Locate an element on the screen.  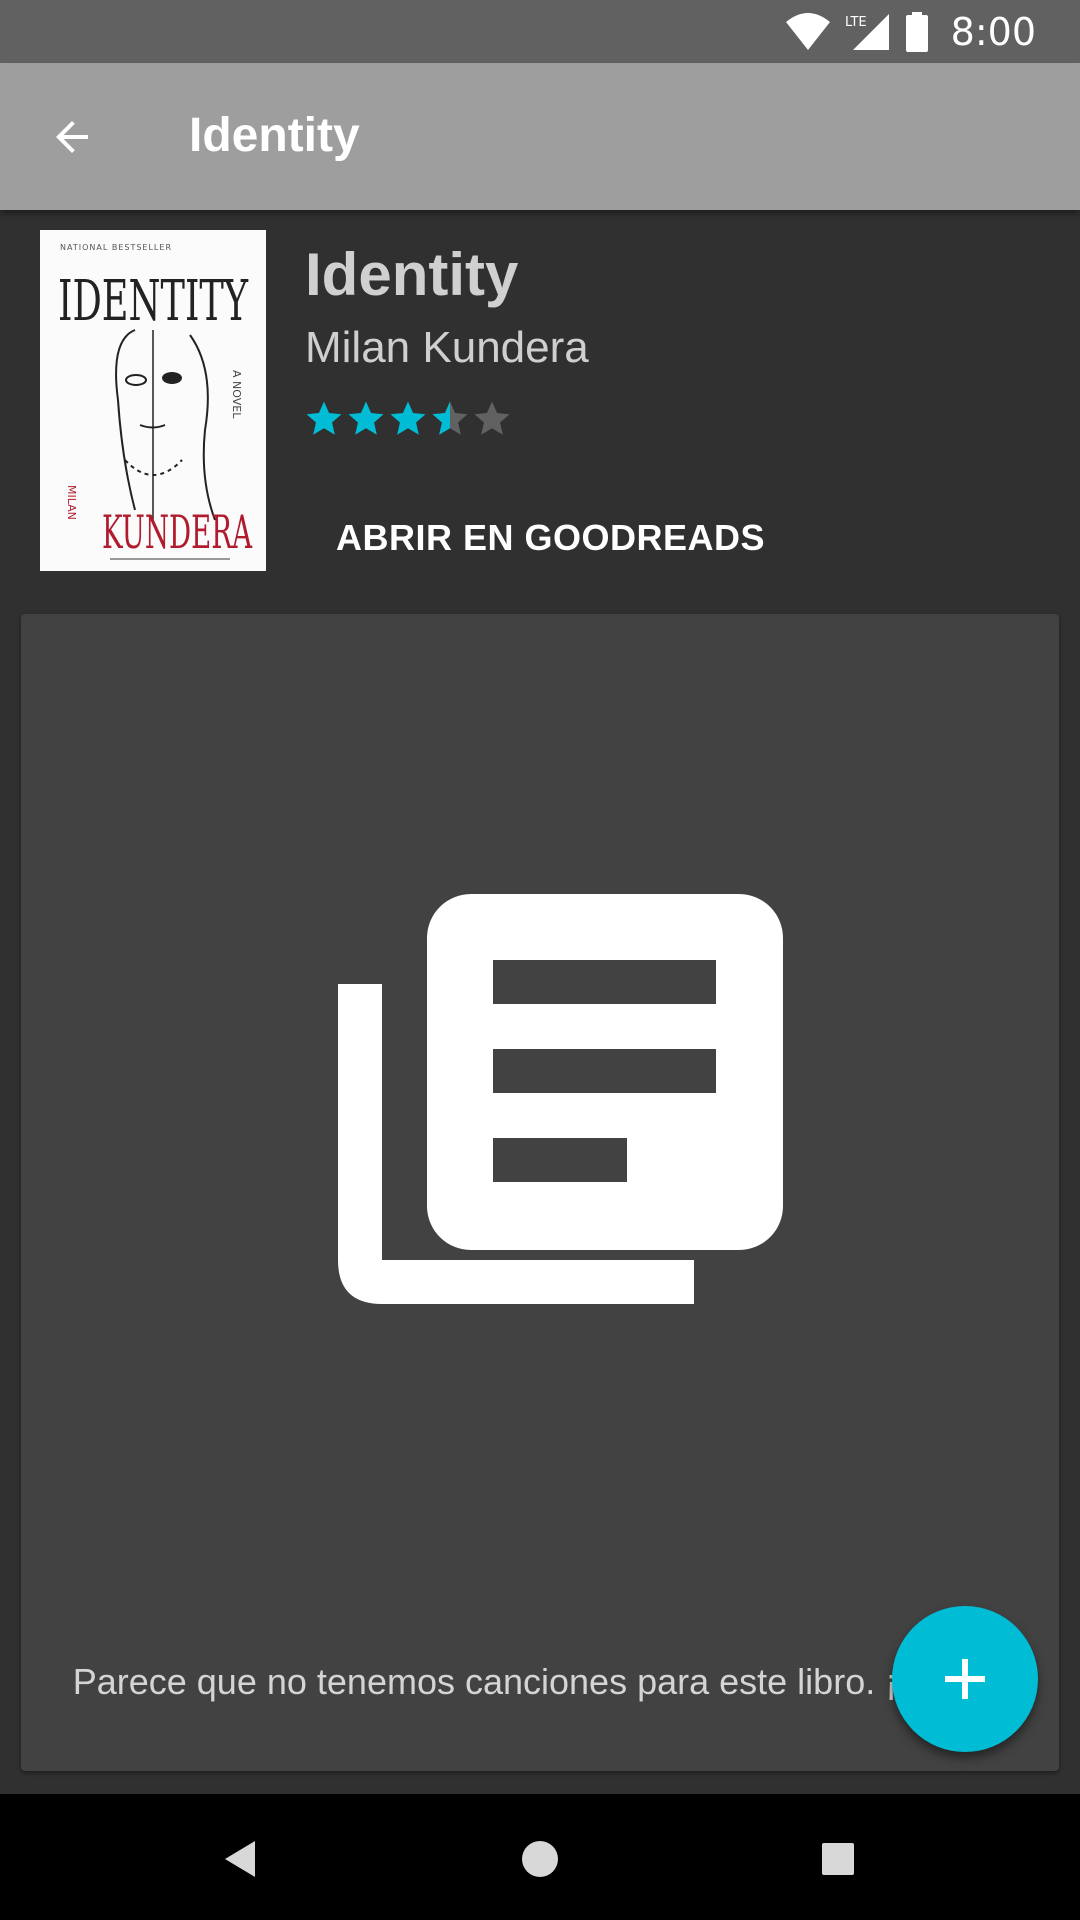
book-author: Milan Kundera is located at coordinates (447, 347).